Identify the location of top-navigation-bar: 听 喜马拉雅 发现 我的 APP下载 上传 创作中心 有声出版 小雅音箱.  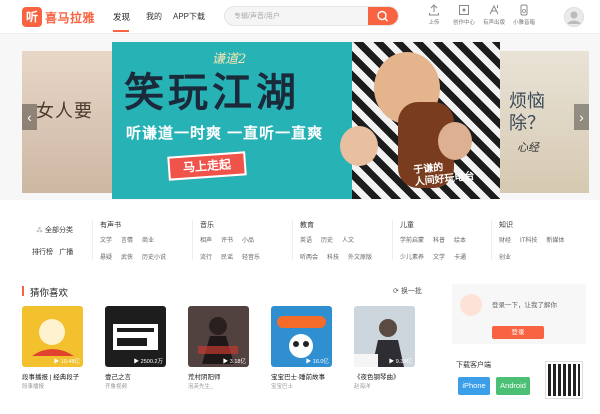
(300, 17).